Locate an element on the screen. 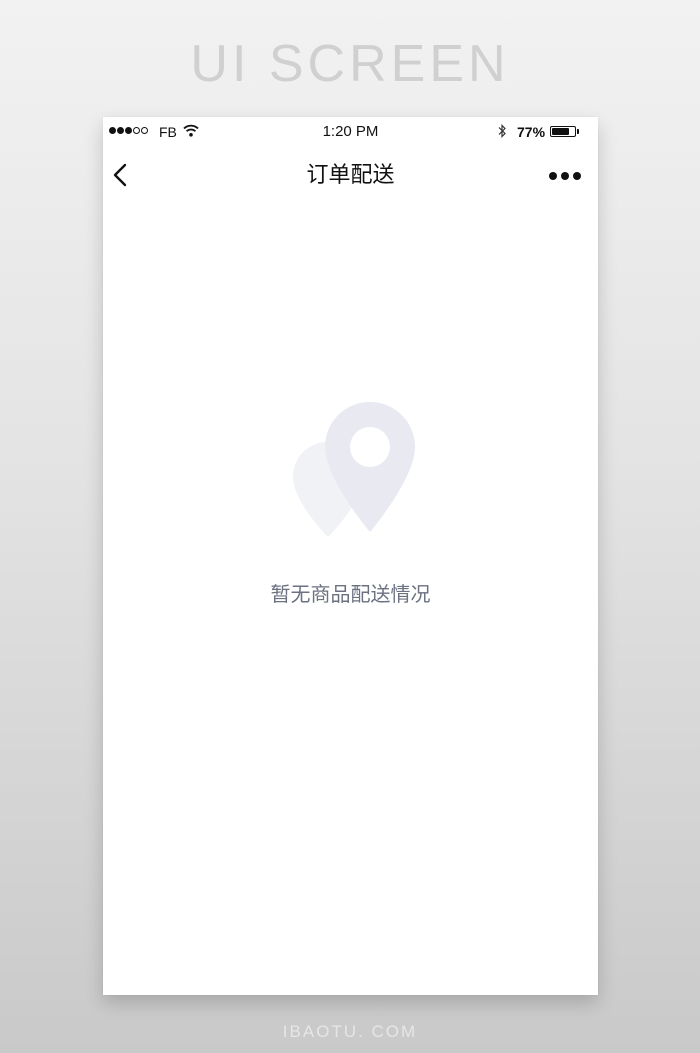 The height and width of the screenshot is (1053, 700). more-options-button is located at coordinates (565, 176).